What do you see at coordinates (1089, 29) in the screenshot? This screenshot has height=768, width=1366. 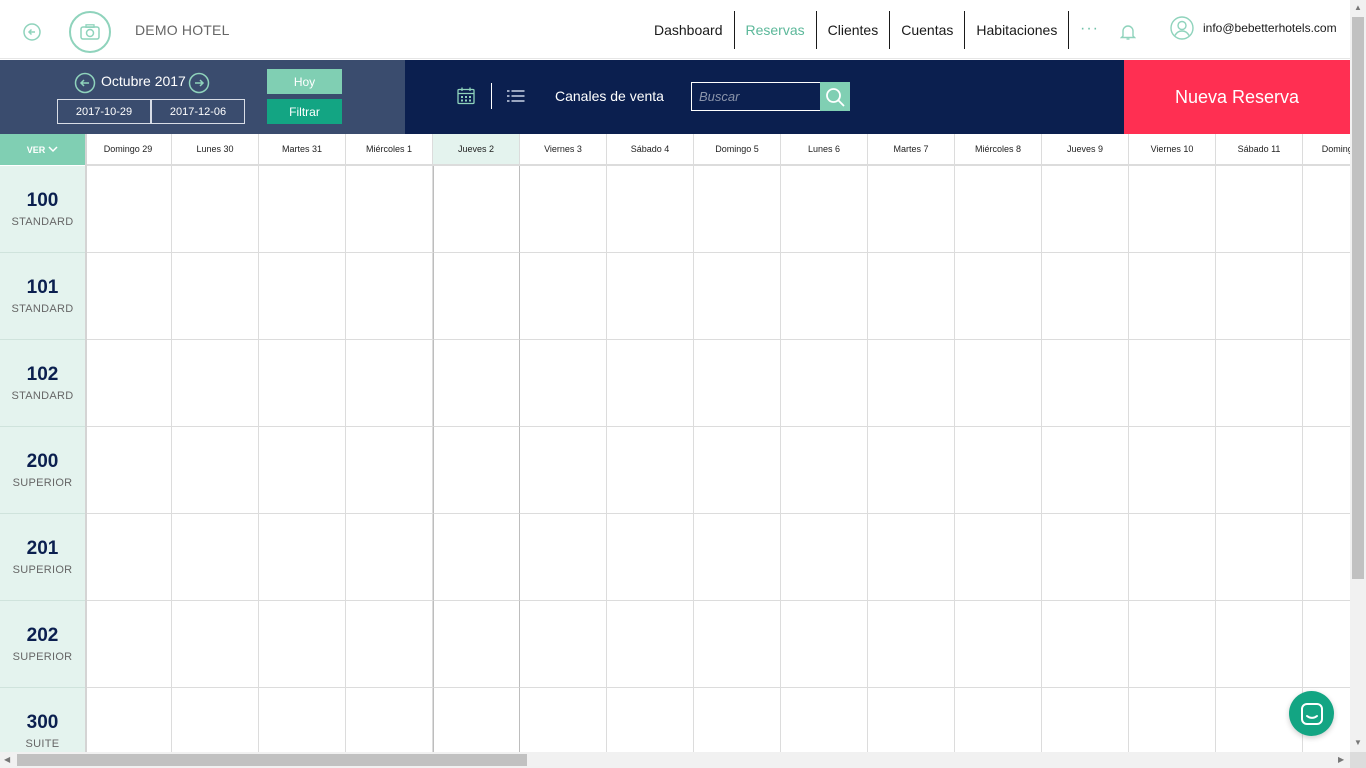 I see `more-menu-icon: ···` at bounding box center [1089, 29].